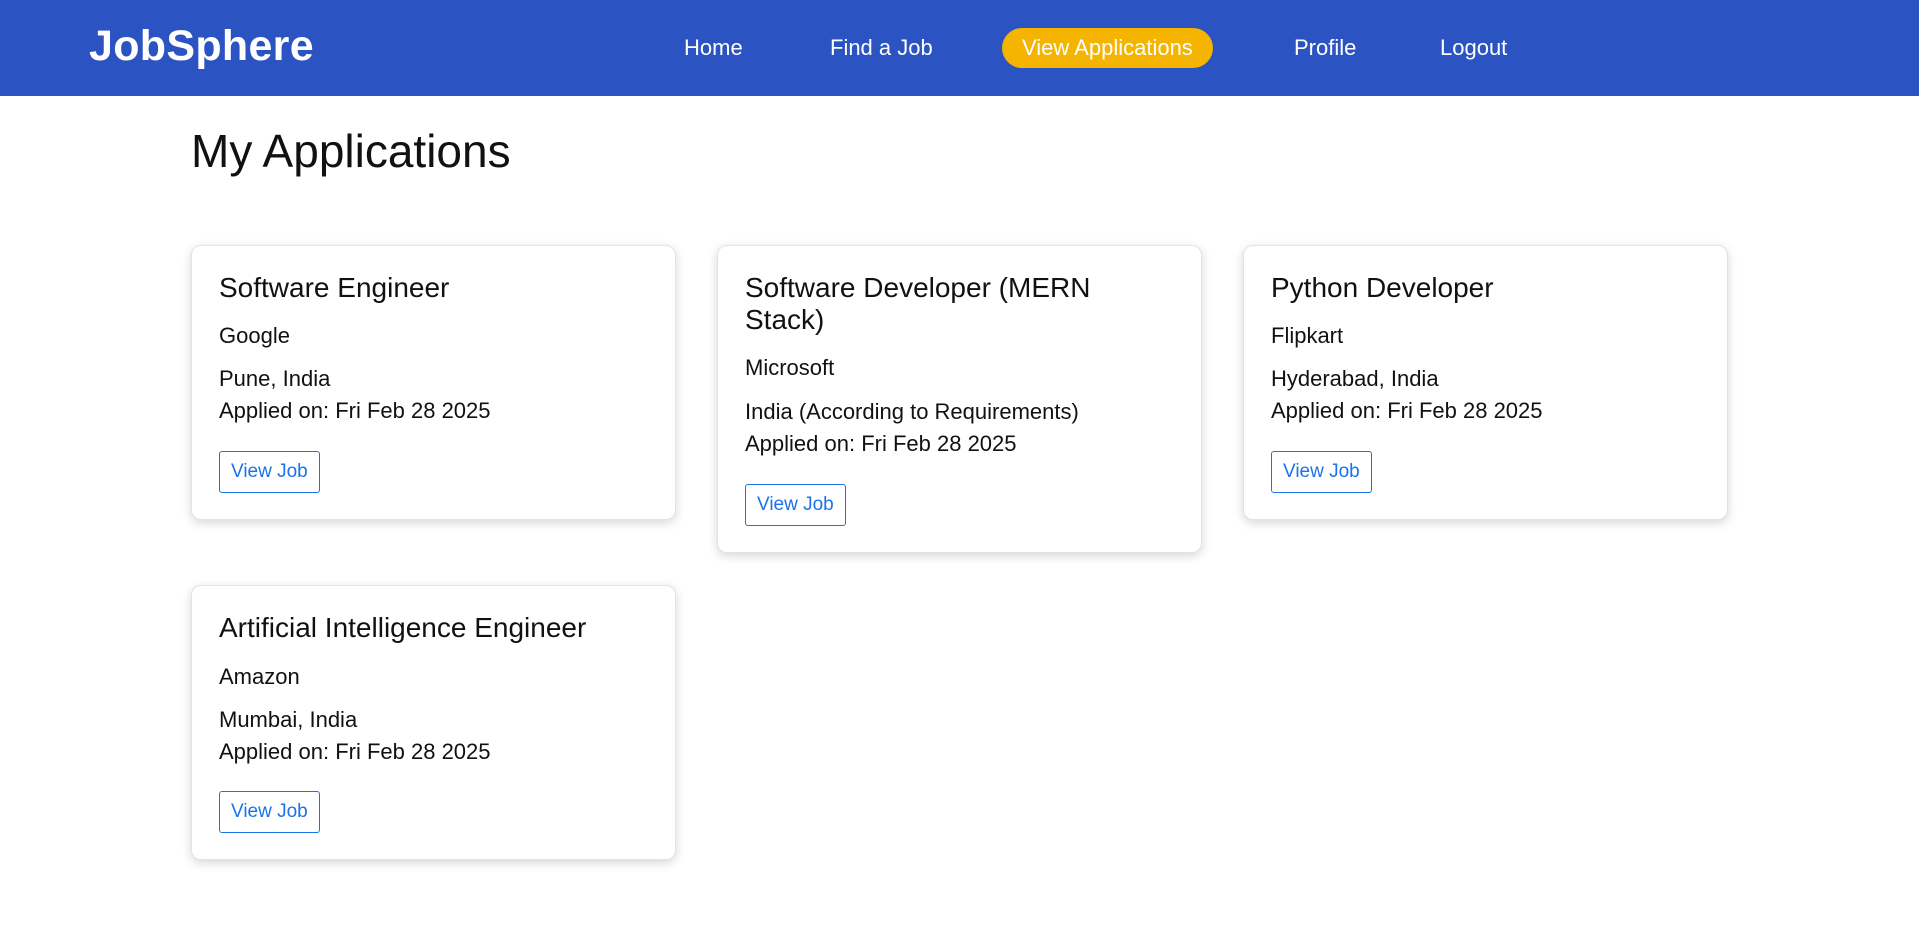 Image resolution: width=1919 pixels, height=938 pixels. What do you see at coordinates (1473, 48) in the screenshot?
I see `nav-logout: Logout` at bounding box center [1473, 48].